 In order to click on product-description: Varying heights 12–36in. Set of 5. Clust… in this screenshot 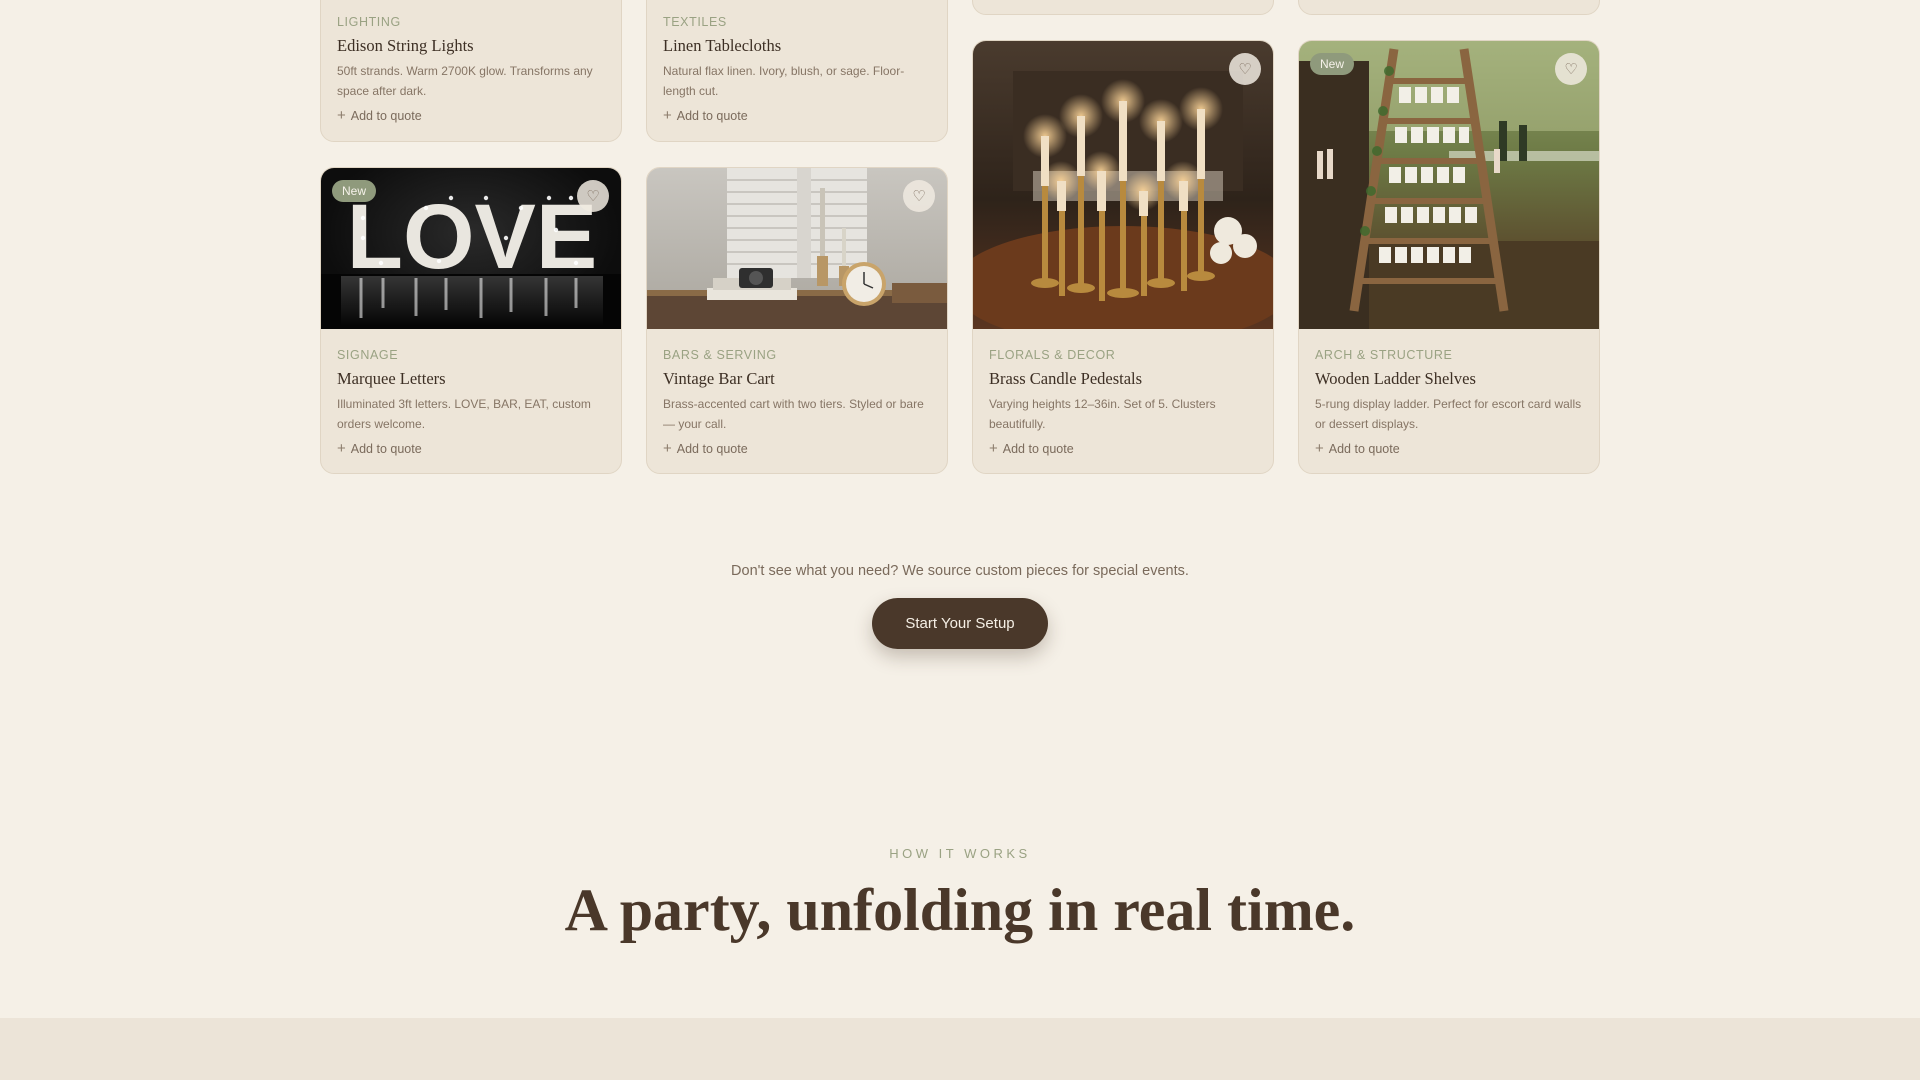, I will do `click(1102, 414)`.